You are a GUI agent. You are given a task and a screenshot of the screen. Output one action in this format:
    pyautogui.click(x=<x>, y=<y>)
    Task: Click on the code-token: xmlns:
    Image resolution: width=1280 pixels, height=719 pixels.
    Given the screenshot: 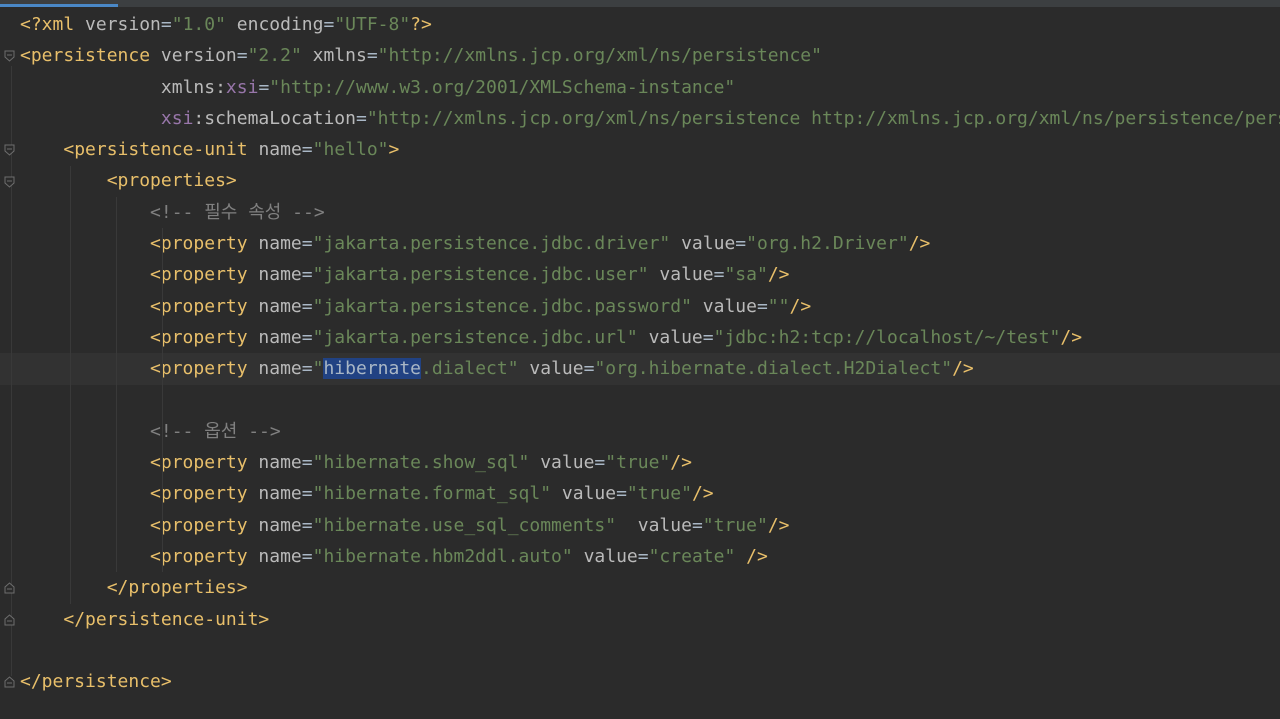 What is the action you would take?
    pyautogui.click(x=193, y=87)
    